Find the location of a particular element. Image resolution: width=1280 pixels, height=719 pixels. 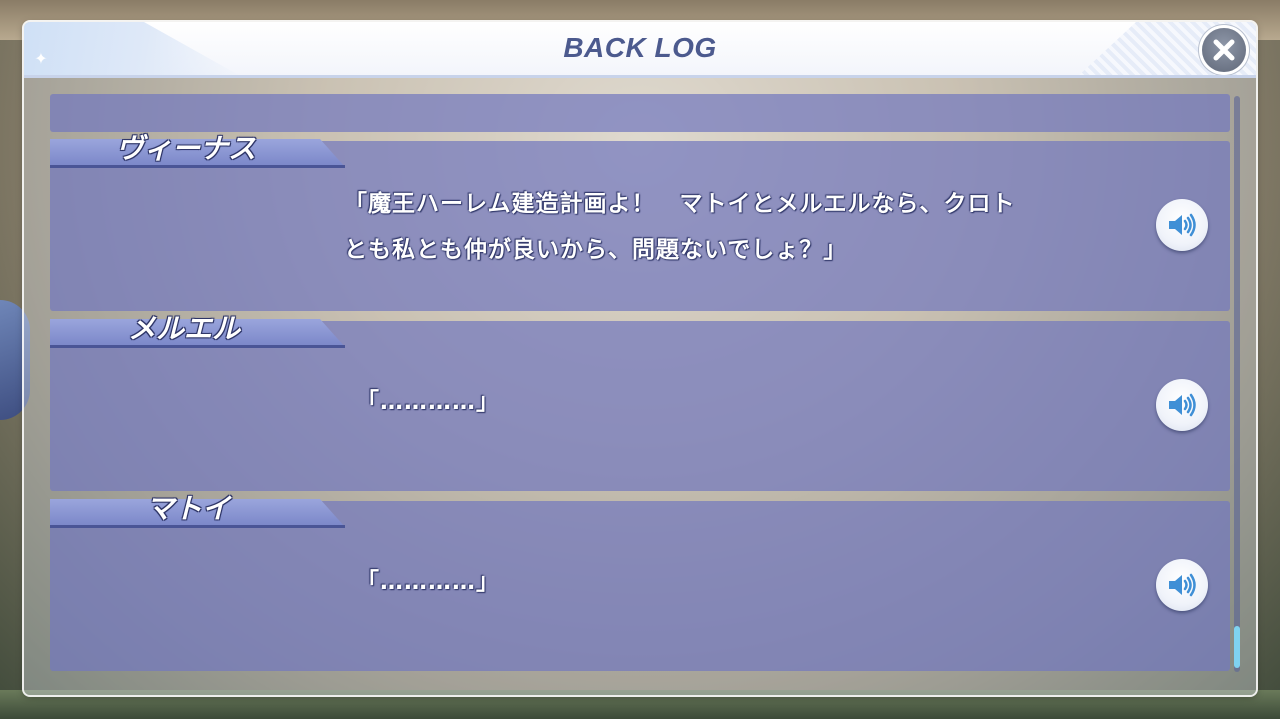

close-button is located at coordinates (1224, 50).